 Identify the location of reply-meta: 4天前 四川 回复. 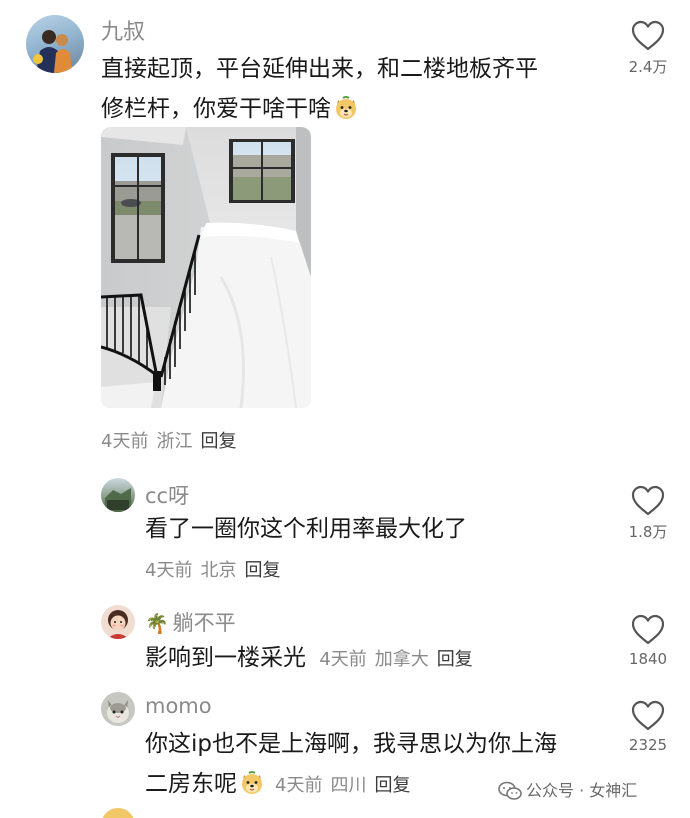
(346, 785).